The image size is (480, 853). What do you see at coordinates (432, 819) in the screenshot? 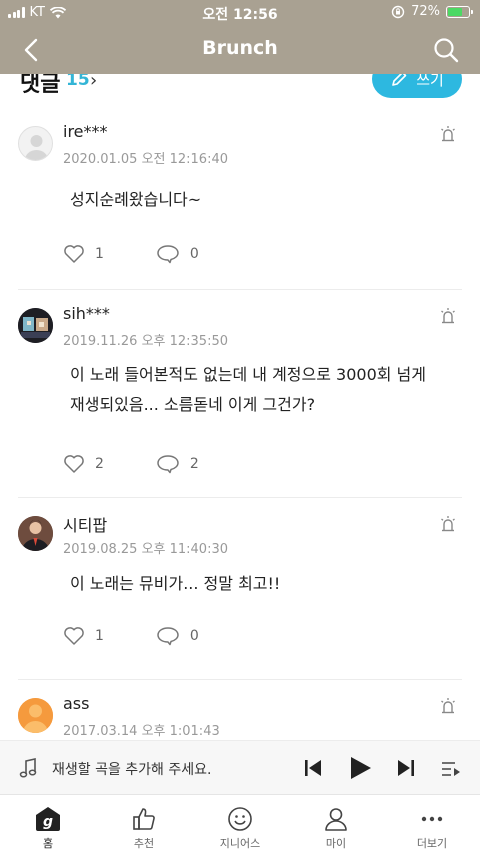
I see `more-dots-icon` at bounding box center [432, 819].